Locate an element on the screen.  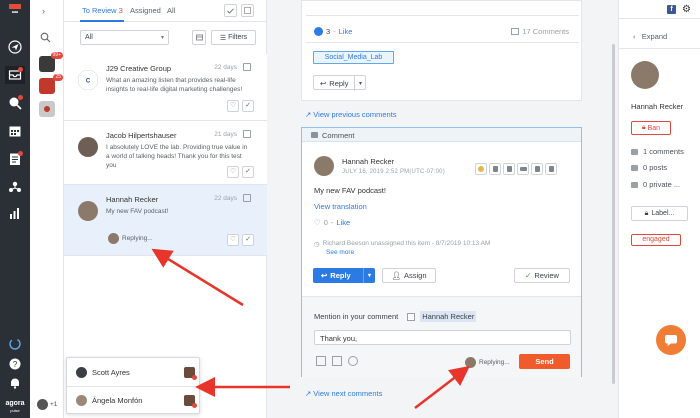
active-users-popover: Scott Ayres Ángela Monfón is located at coordinates (133, 385).